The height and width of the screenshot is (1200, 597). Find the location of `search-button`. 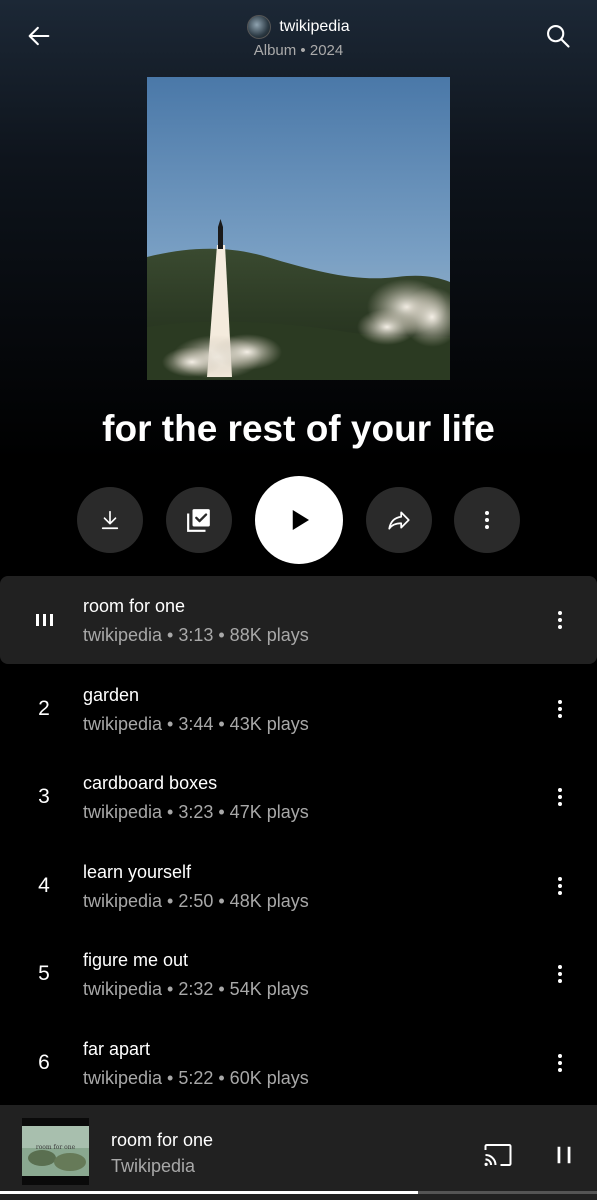

search-button is located at coordinates (558, 36).